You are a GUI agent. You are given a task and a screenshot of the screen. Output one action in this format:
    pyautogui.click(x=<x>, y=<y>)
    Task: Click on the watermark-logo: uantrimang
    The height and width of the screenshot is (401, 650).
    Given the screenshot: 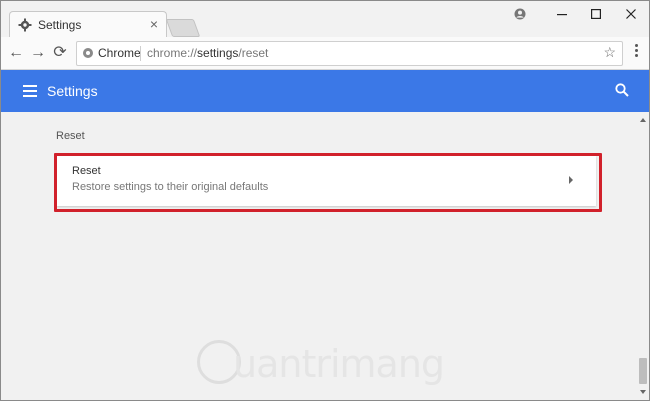 What is the action you would take?
    pyautogui.click(x=321, y=363)
    